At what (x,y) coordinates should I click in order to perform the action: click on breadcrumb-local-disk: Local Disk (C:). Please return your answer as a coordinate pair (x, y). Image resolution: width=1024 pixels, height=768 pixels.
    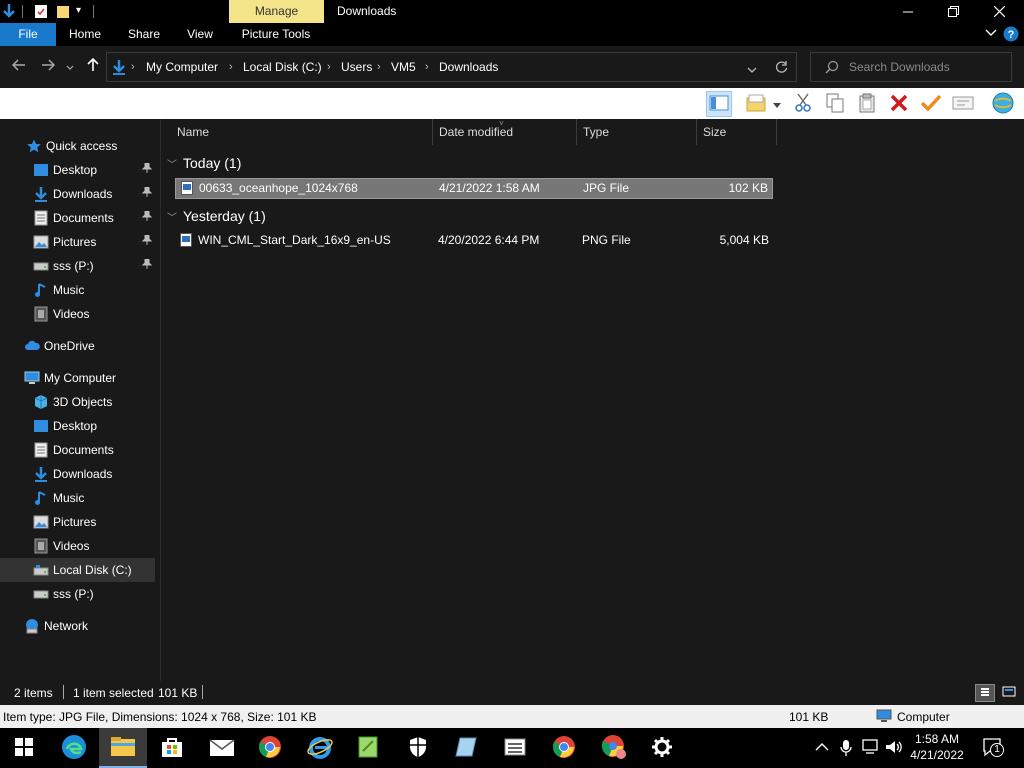
    Looking at the image, I should click on (282, 67).